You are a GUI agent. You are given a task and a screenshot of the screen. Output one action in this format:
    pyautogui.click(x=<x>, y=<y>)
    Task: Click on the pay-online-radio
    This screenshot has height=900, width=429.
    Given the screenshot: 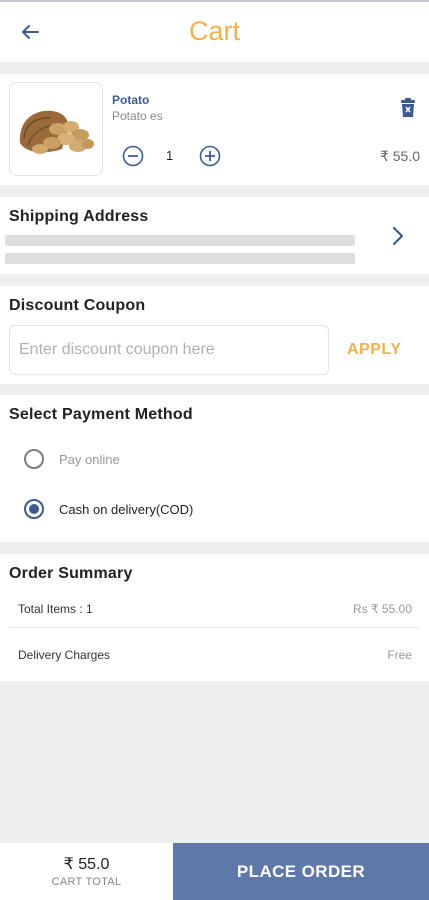 What is the action you would take?
    pyautogui.click(x=34, y=459)
    